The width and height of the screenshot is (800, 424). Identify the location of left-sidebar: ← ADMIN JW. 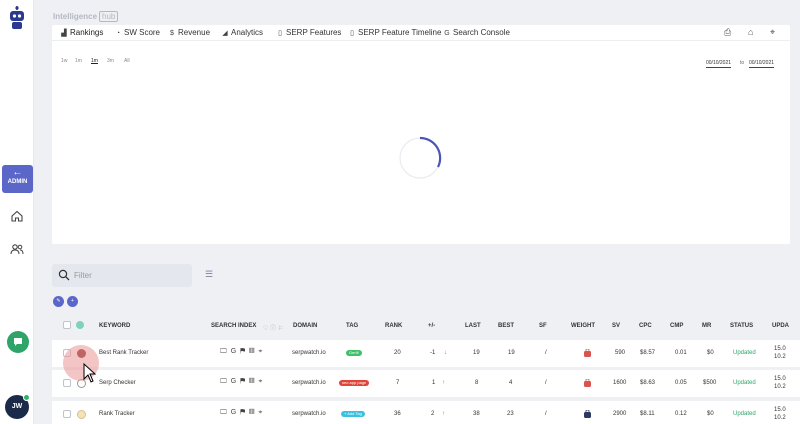
(17, 212).